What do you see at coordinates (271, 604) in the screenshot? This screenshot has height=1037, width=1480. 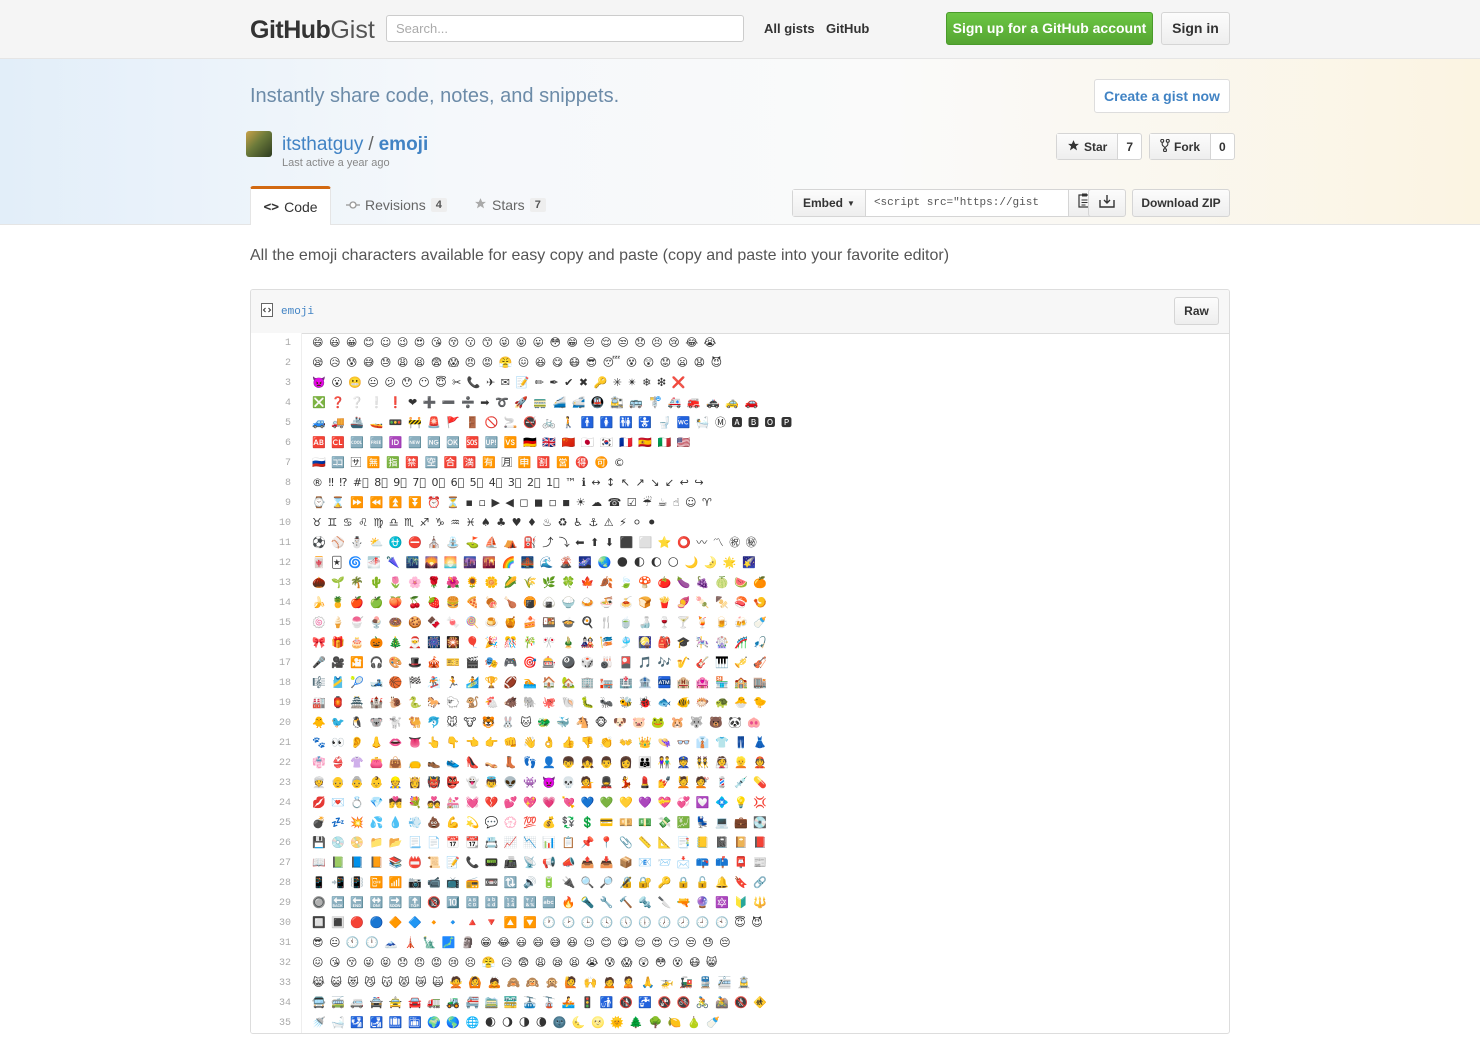 I see `line-number: 14` at bounding box center [271, 604].